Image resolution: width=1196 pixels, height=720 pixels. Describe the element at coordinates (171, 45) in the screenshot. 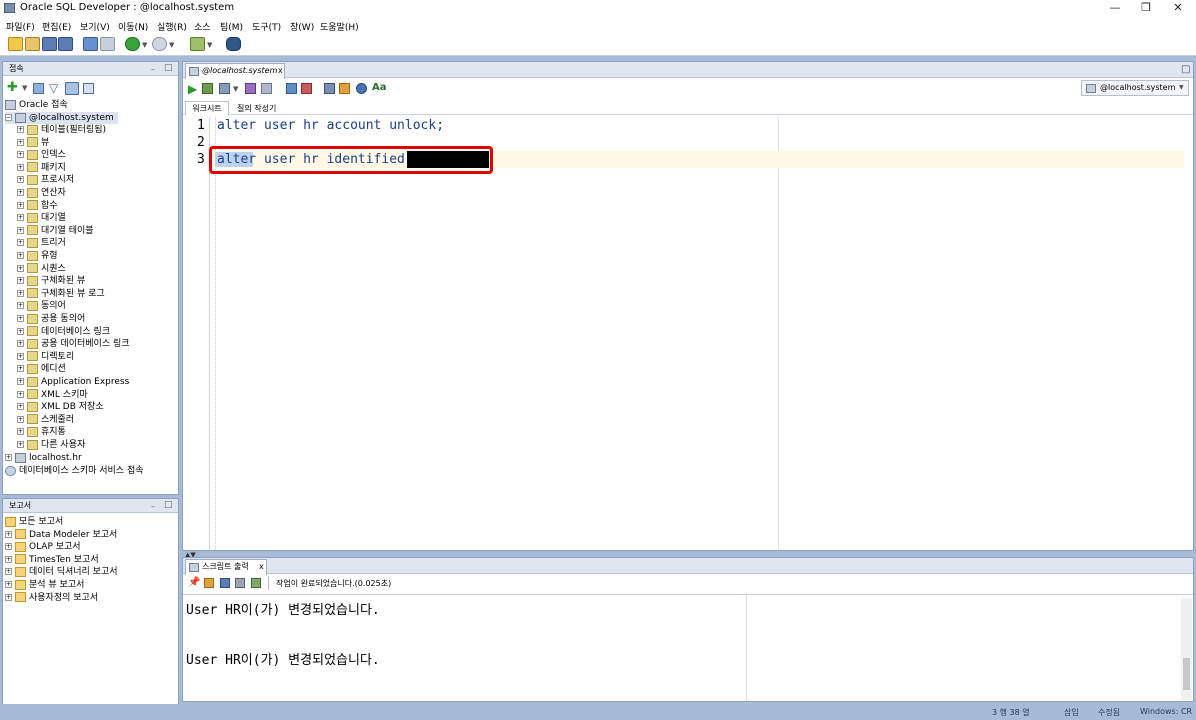

I see `forward-dropdown-icon: ▼` at that location.